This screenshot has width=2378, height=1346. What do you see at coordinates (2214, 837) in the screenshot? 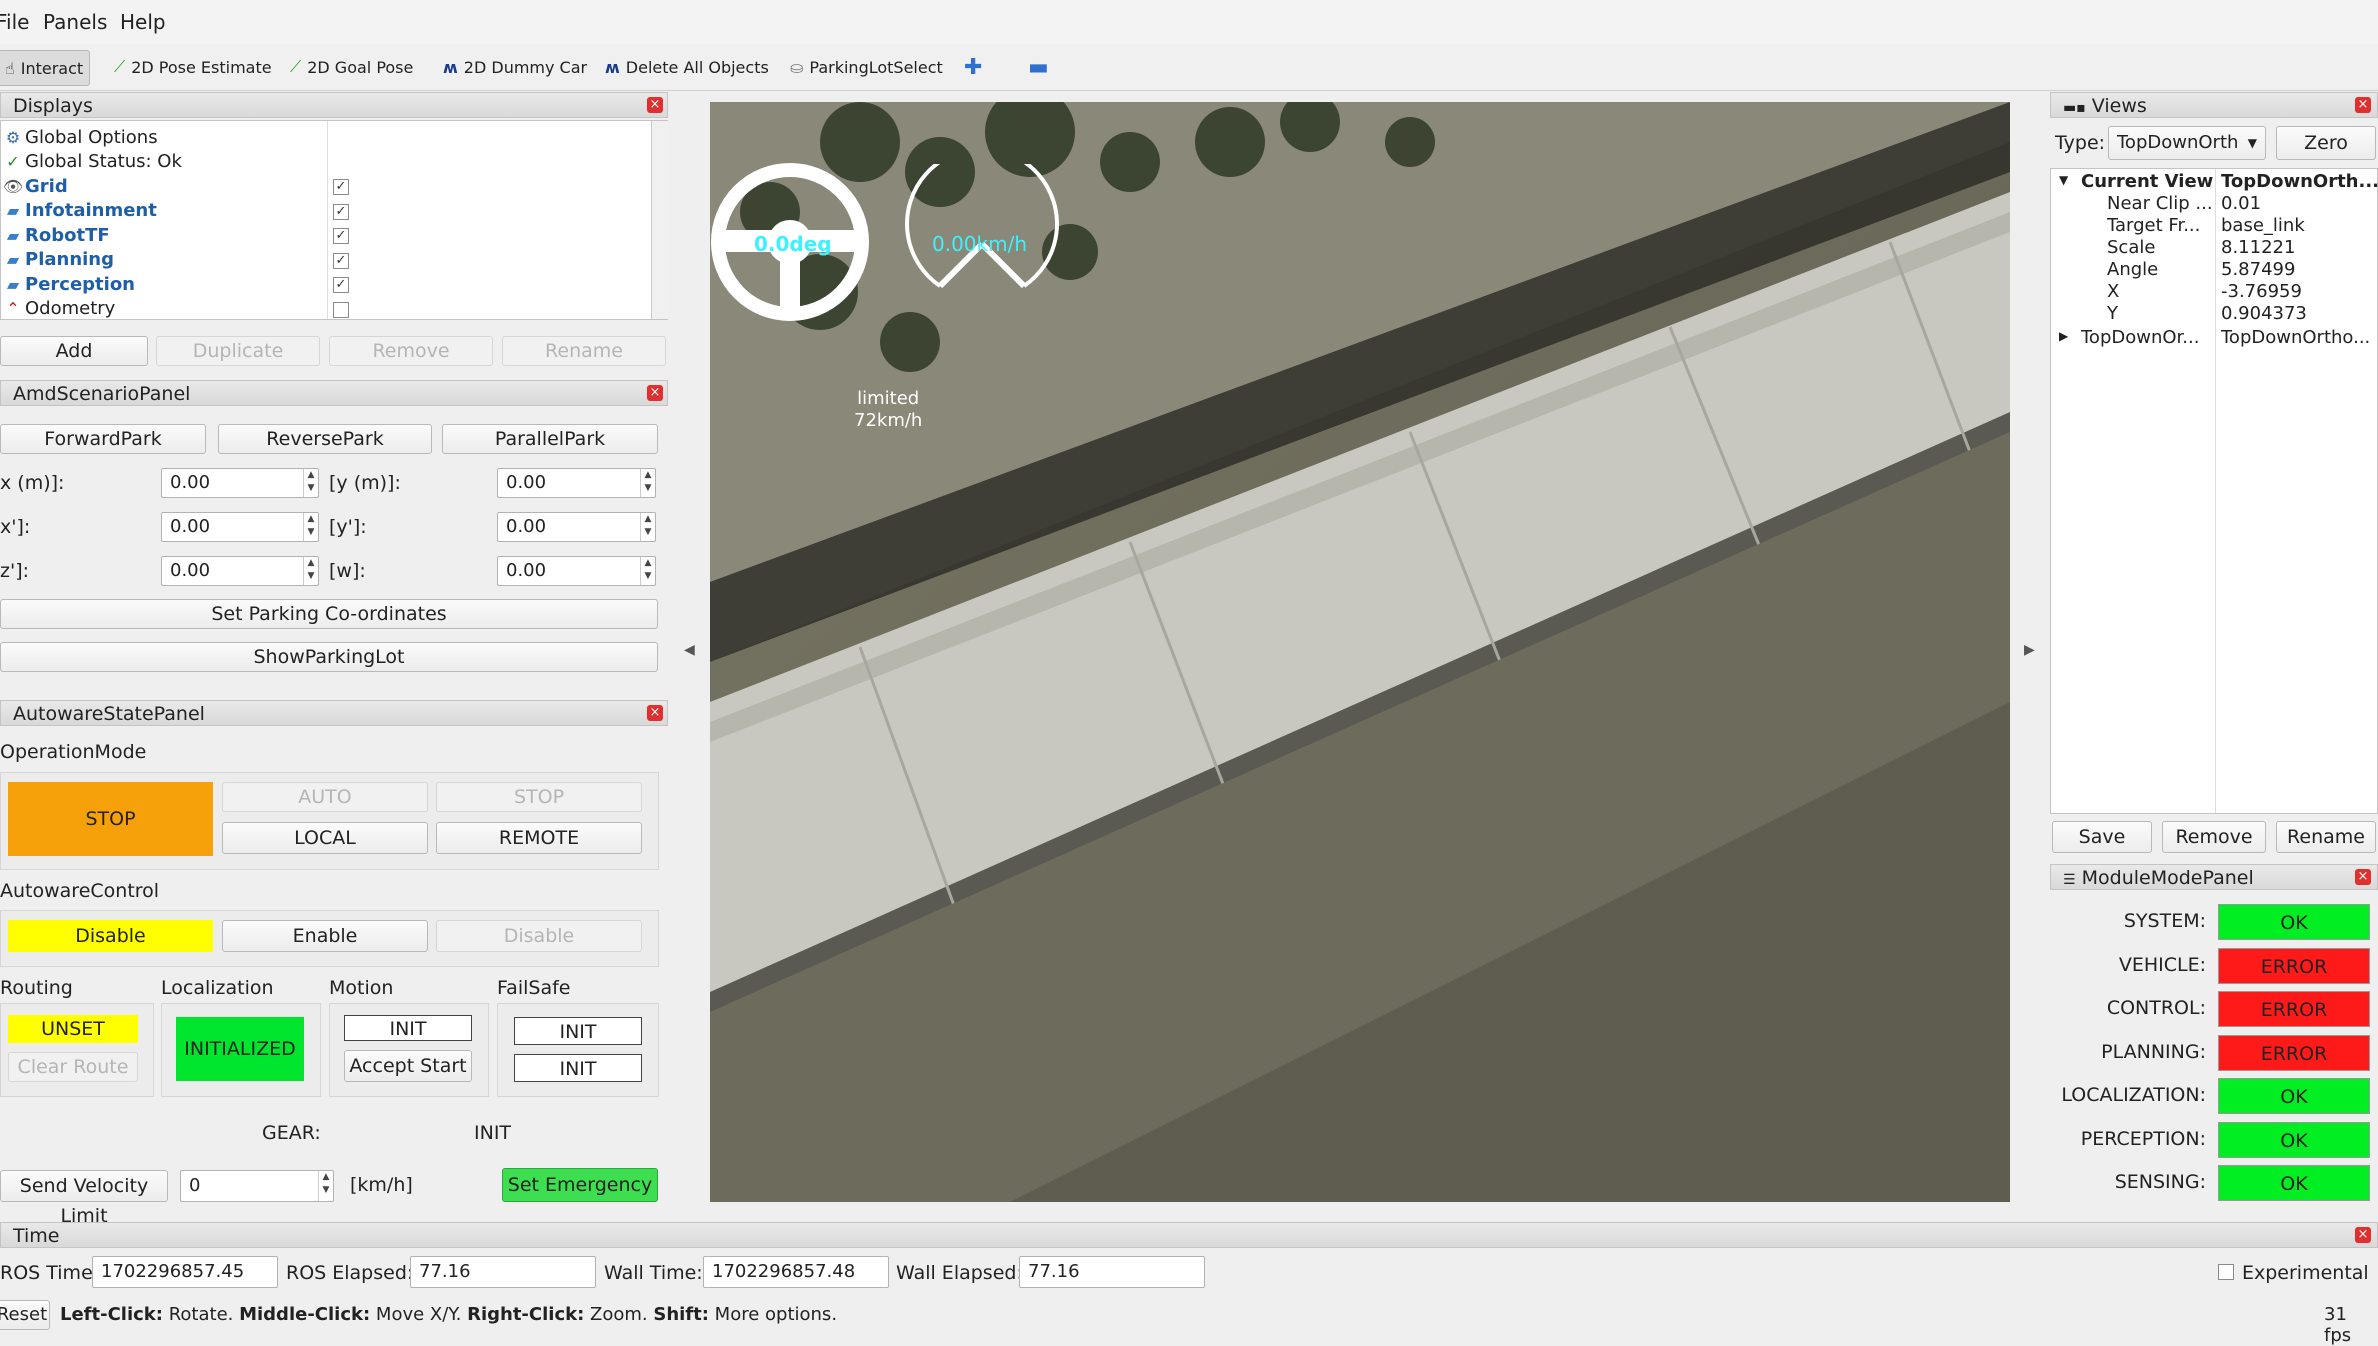
I see `remove-view-button: Remove` at bounding box center [2214, 837].